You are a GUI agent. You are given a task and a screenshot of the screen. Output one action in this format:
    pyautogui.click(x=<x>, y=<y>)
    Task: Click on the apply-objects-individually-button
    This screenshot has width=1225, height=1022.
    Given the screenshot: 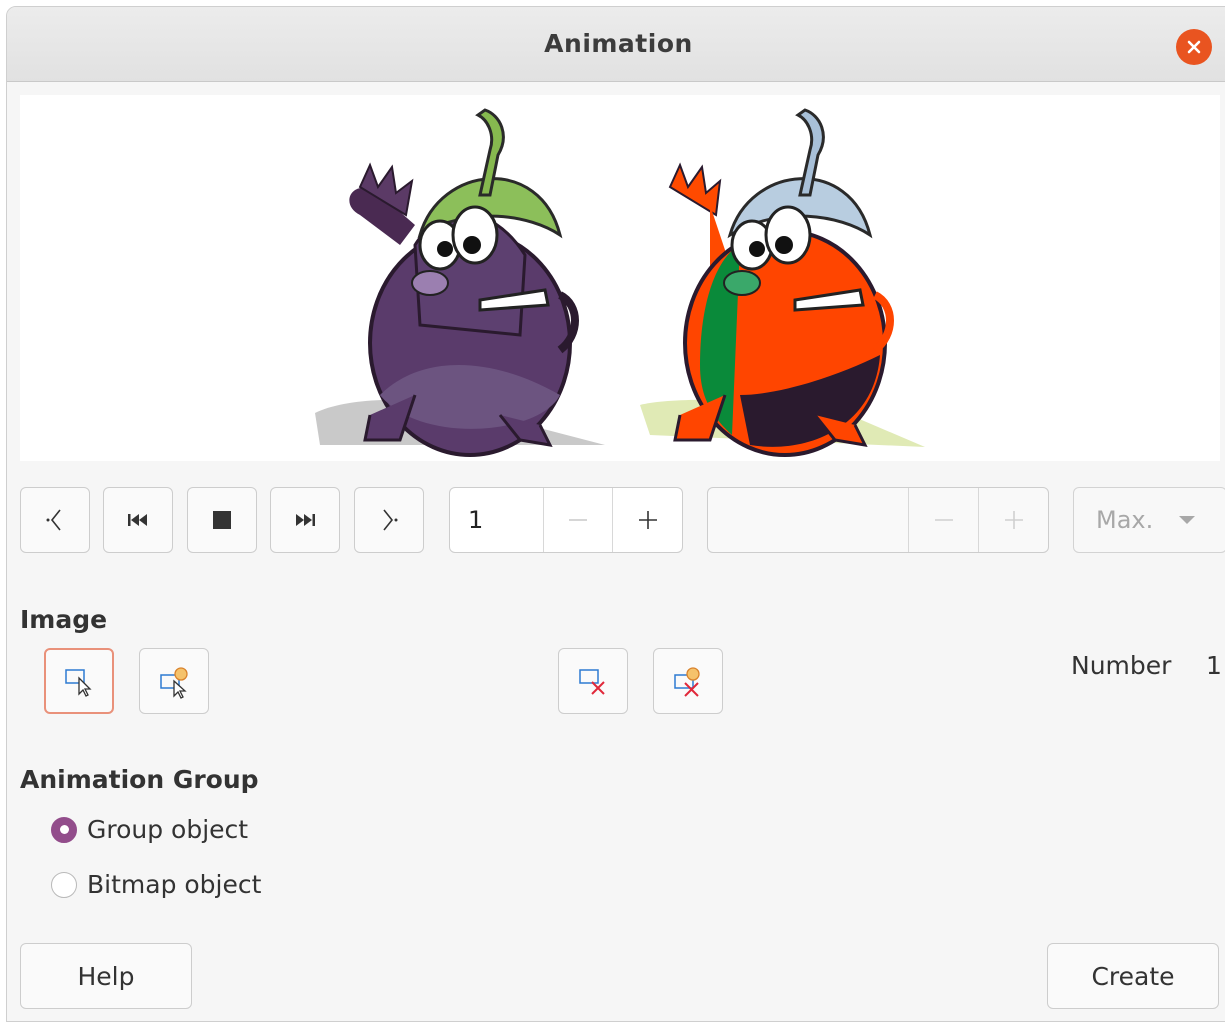 What is the action you would take?
    pyautogui.click(x=174, y=681)
    